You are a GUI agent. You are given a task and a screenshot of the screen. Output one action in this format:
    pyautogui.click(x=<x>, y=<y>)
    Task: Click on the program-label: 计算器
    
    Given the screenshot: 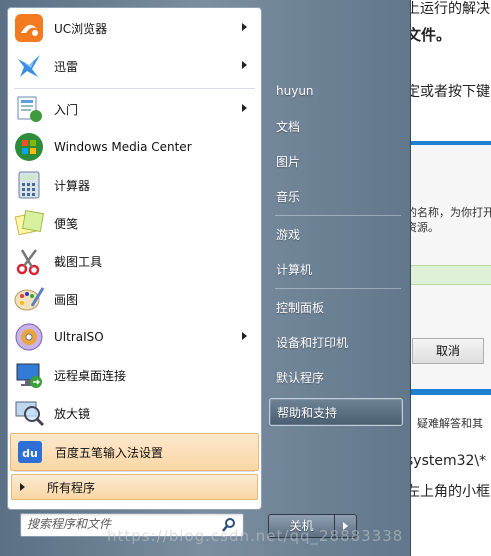 What is the action you would take?
    pyautogui.click(x=72, y=185)
    